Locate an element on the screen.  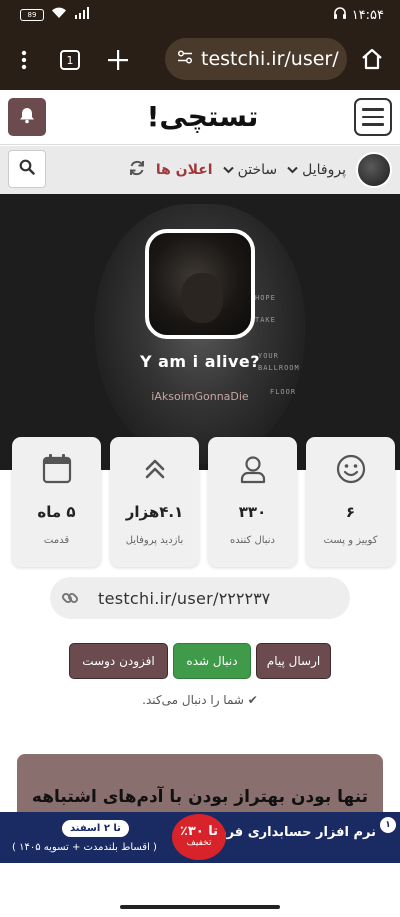
calendar-icon is located at coordinates (57, 469).